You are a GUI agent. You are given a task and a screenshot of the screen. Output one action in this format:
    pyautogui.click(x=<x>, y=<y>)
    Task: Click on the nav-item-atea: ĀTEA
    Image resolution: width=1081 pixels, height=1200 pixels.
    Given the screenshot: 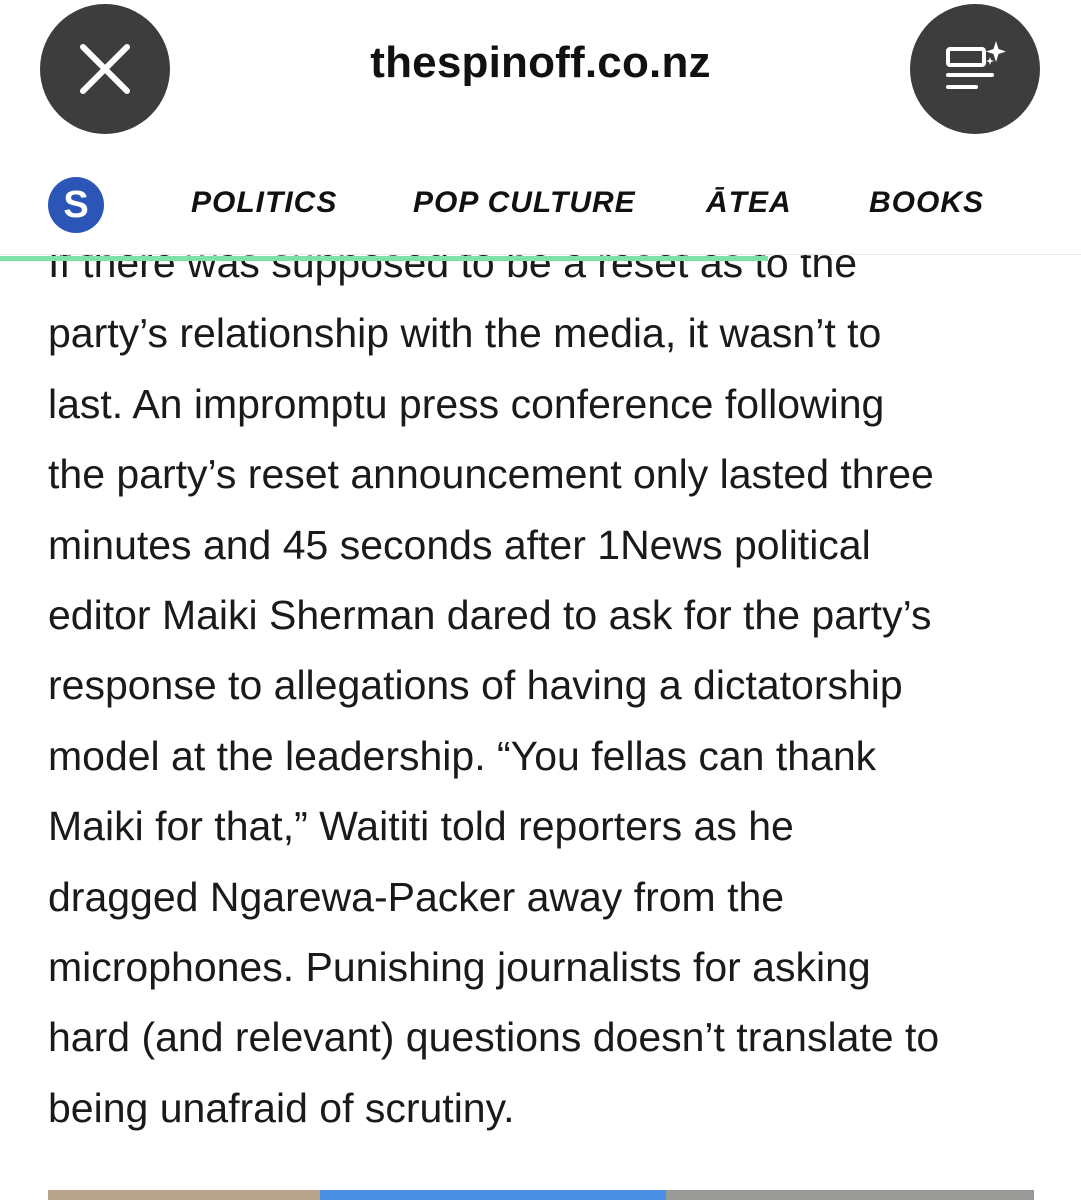 What is the action you would take?
    pyautogui.click(x=749, y=203)
    